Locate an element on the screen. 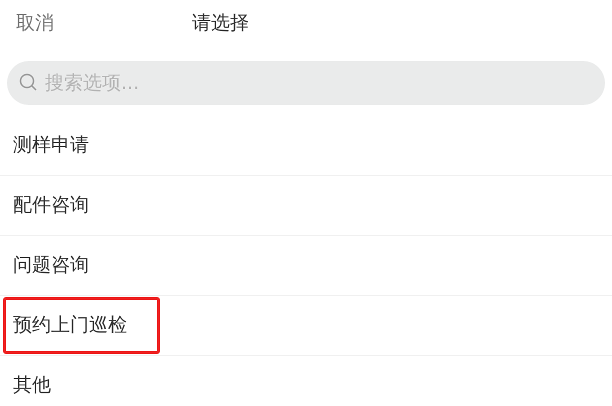 The image size is (612, 406). option-item: 测样申请 is located at coordinates (81, 145).